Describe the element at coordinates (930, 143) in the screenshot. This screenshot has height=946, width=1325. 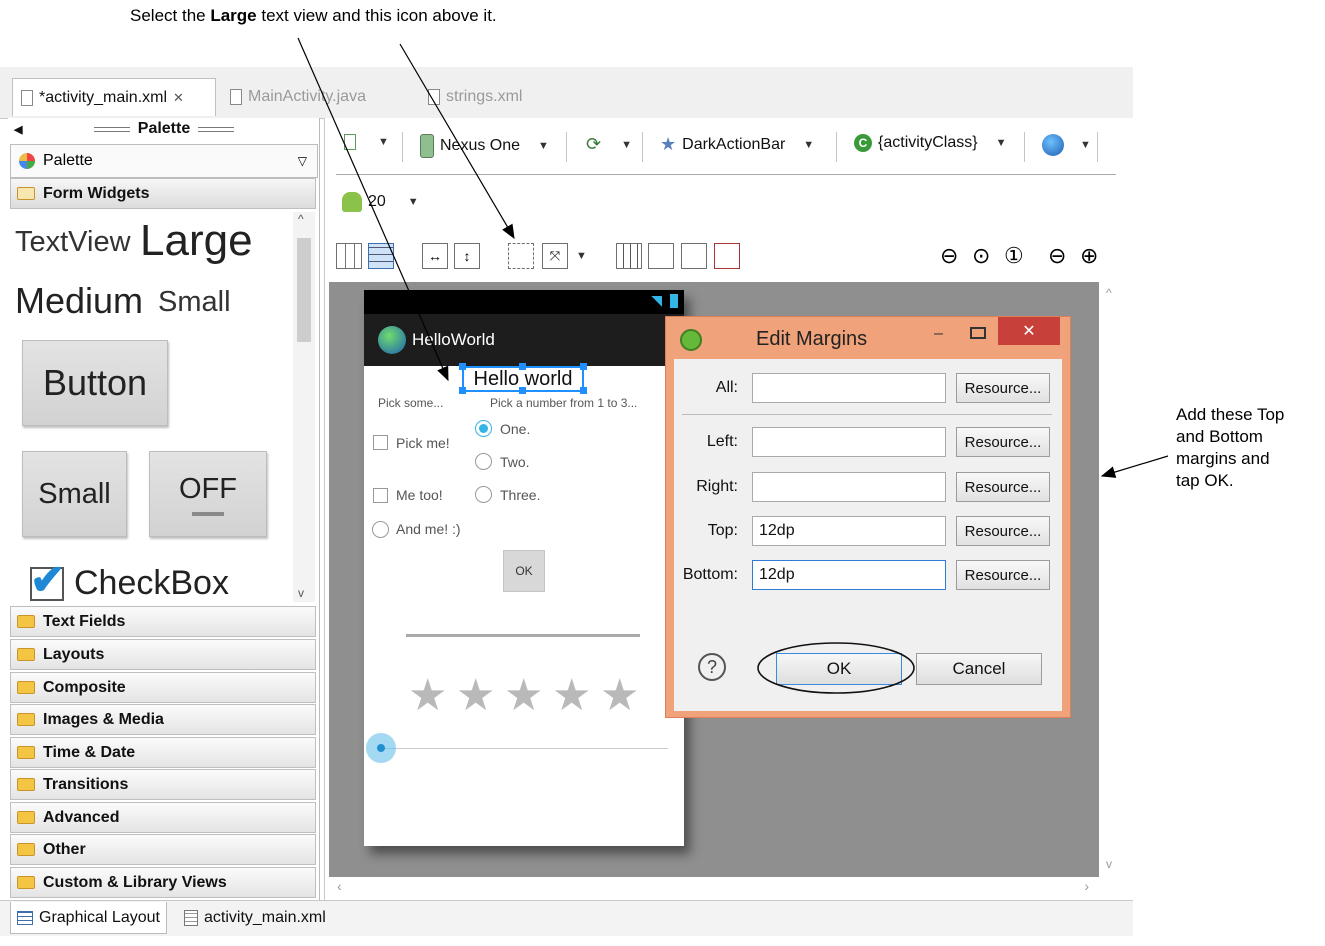
I see `activity-dropdown: C {activityClass} ▼` at that location.